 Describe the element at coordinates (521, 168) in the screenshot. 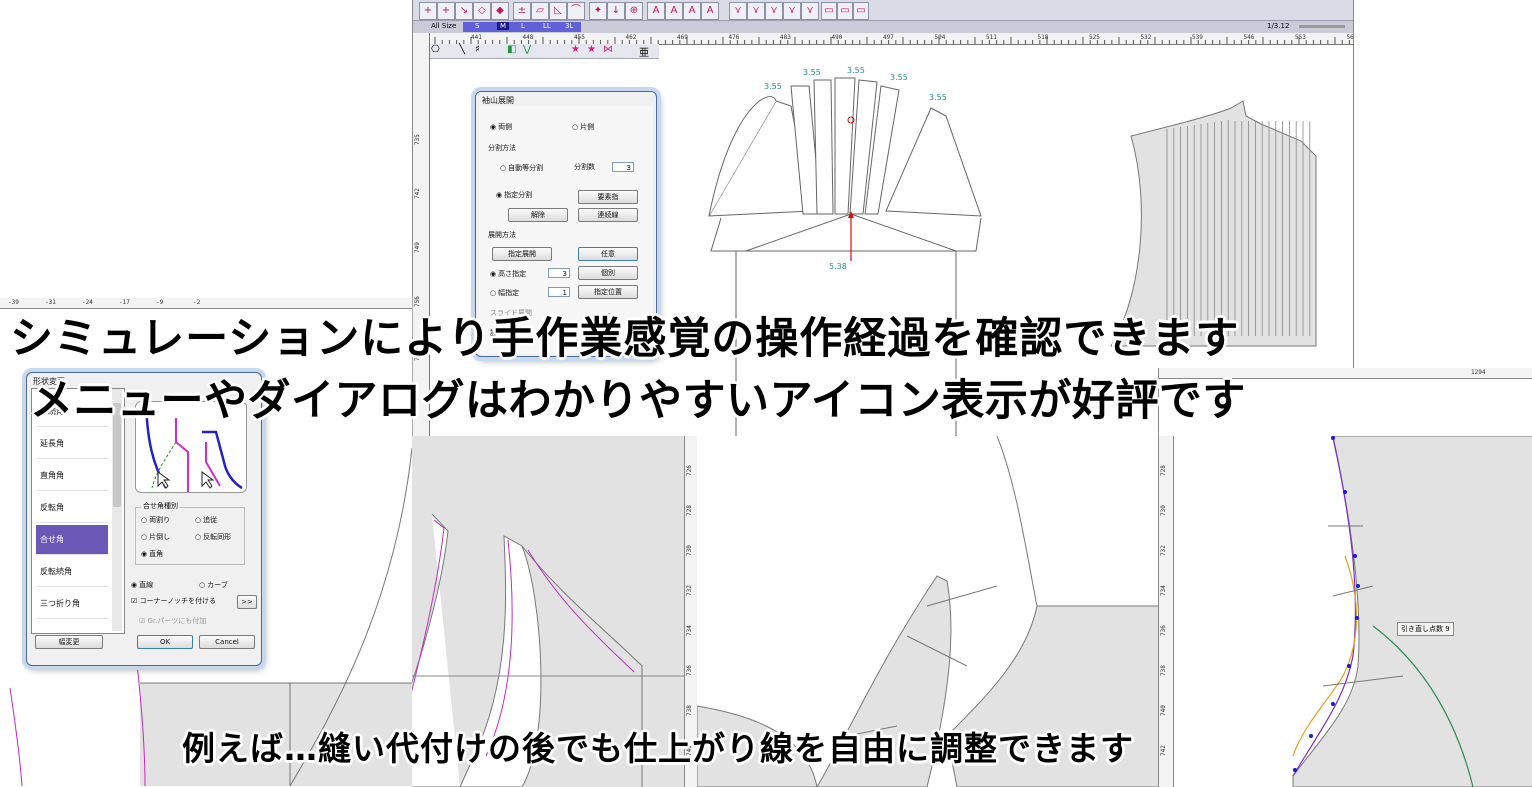

I see `auto-split-radio: 自動等分割` at that location.